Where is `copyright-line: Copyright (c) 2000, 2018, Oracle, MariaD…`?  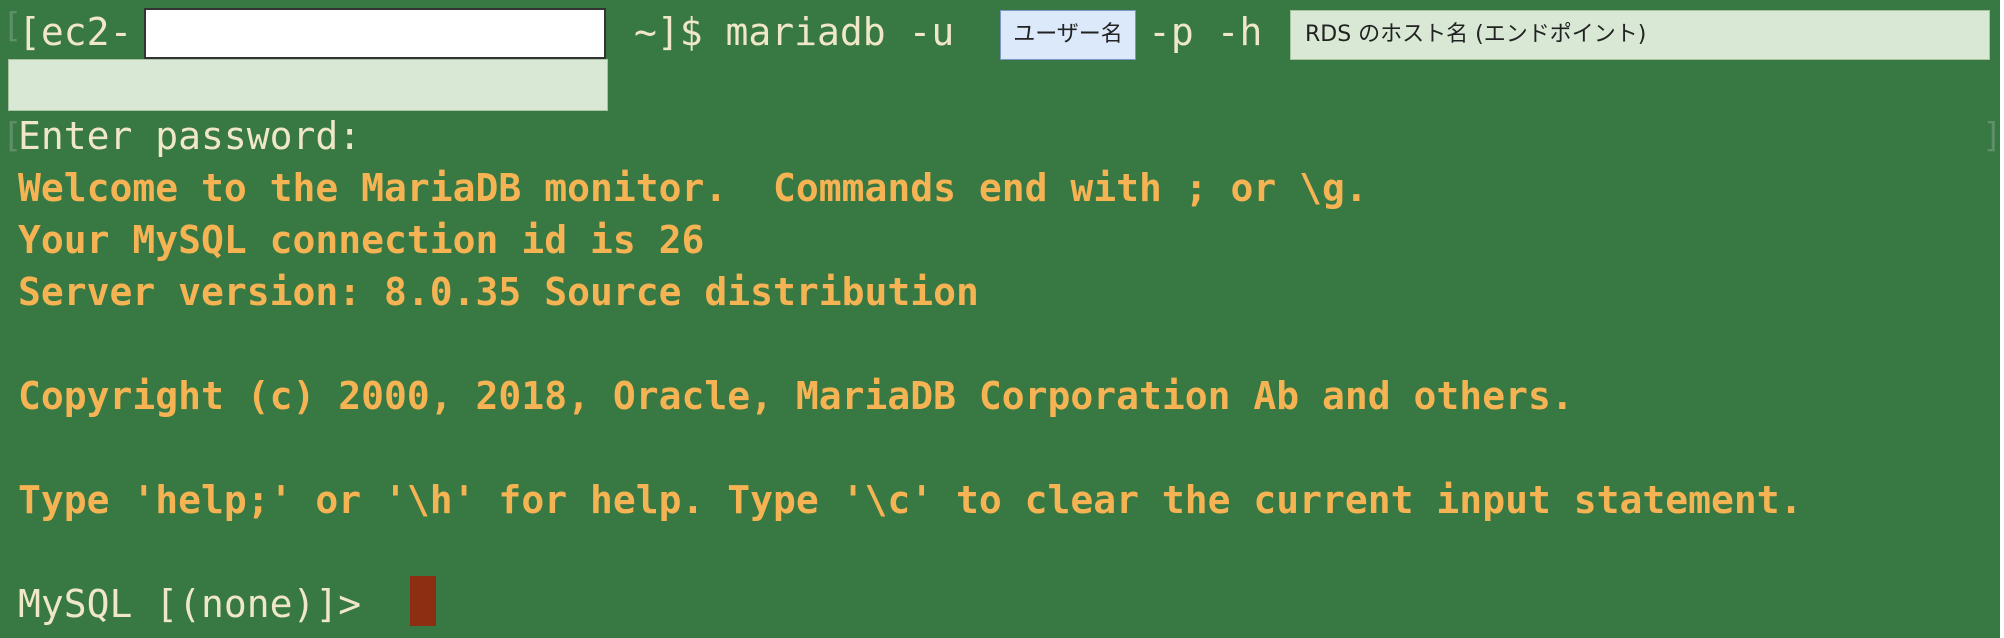 copyright-line: Copyright (c) 2000, 2018, Oracle, MariaD… is located at coordinates (796, 396).